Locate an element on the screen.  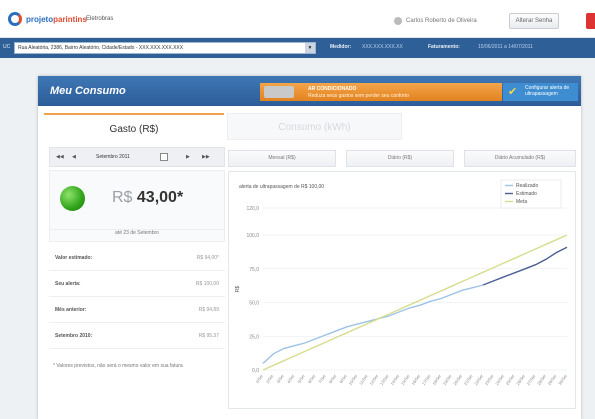
air-conditioner-icon is located at coordinates (279, 92).